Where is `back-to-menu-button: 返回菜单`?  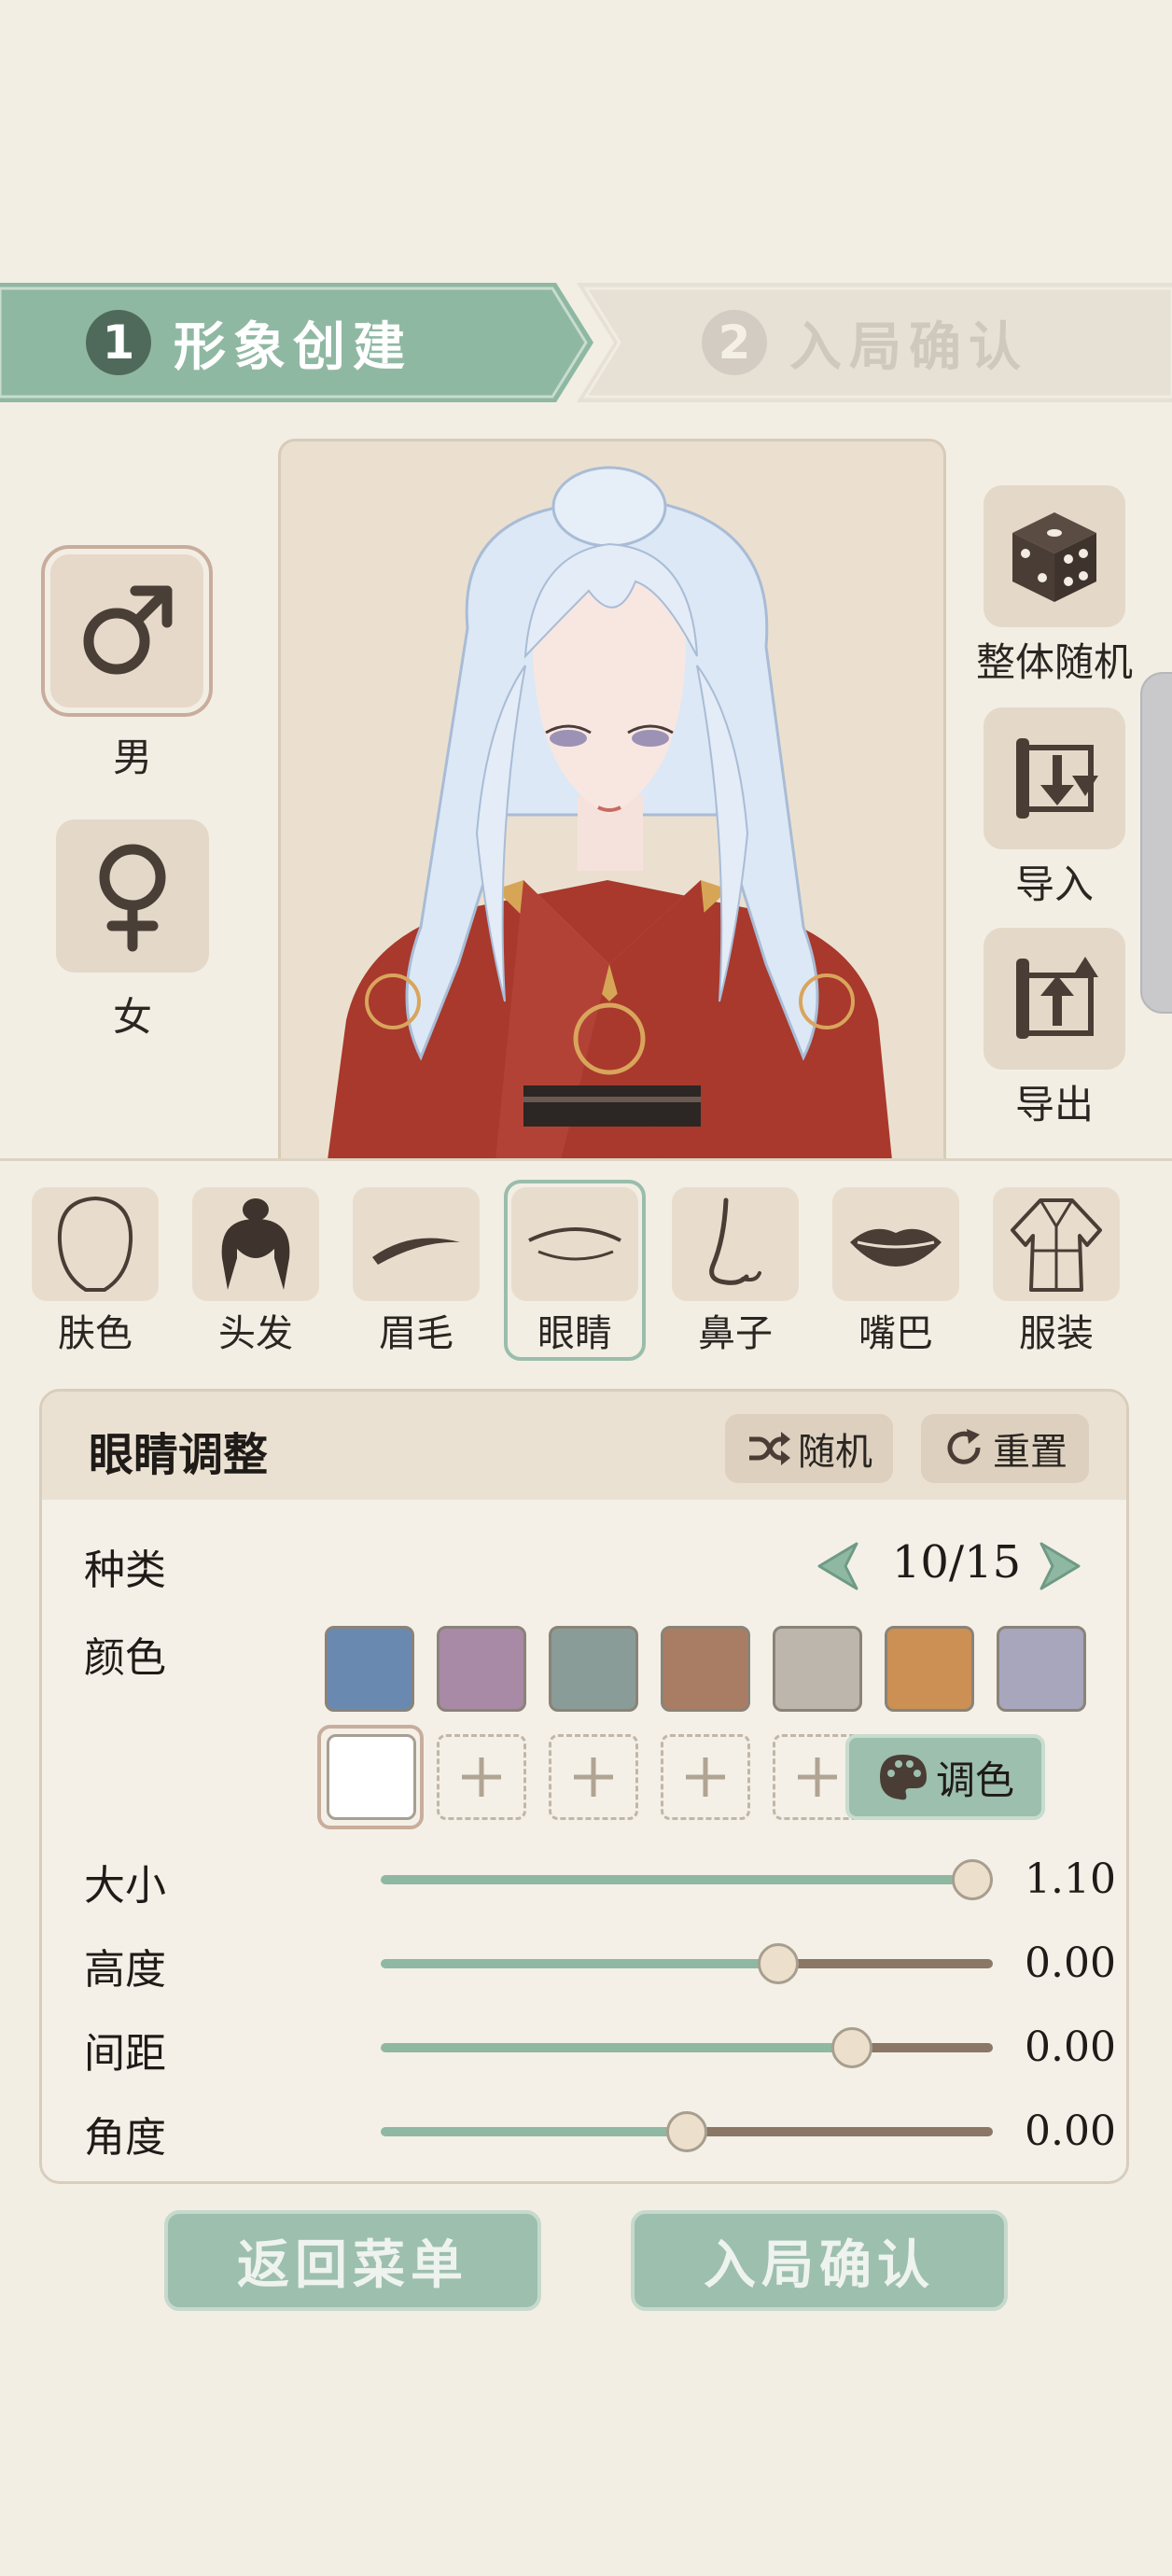
back-to-menu-button: 返回菜单 is located at coordinates (352, 2260).